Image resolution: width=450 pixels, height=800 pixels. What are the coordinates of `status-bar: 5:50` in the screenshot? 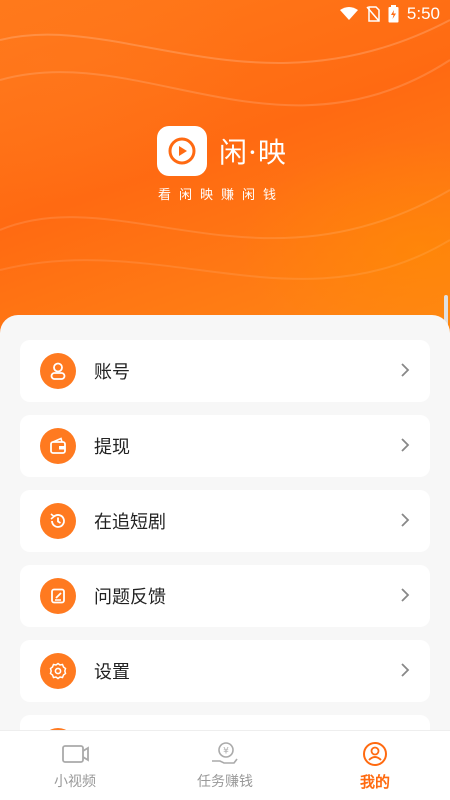 It's located at (225, 16).